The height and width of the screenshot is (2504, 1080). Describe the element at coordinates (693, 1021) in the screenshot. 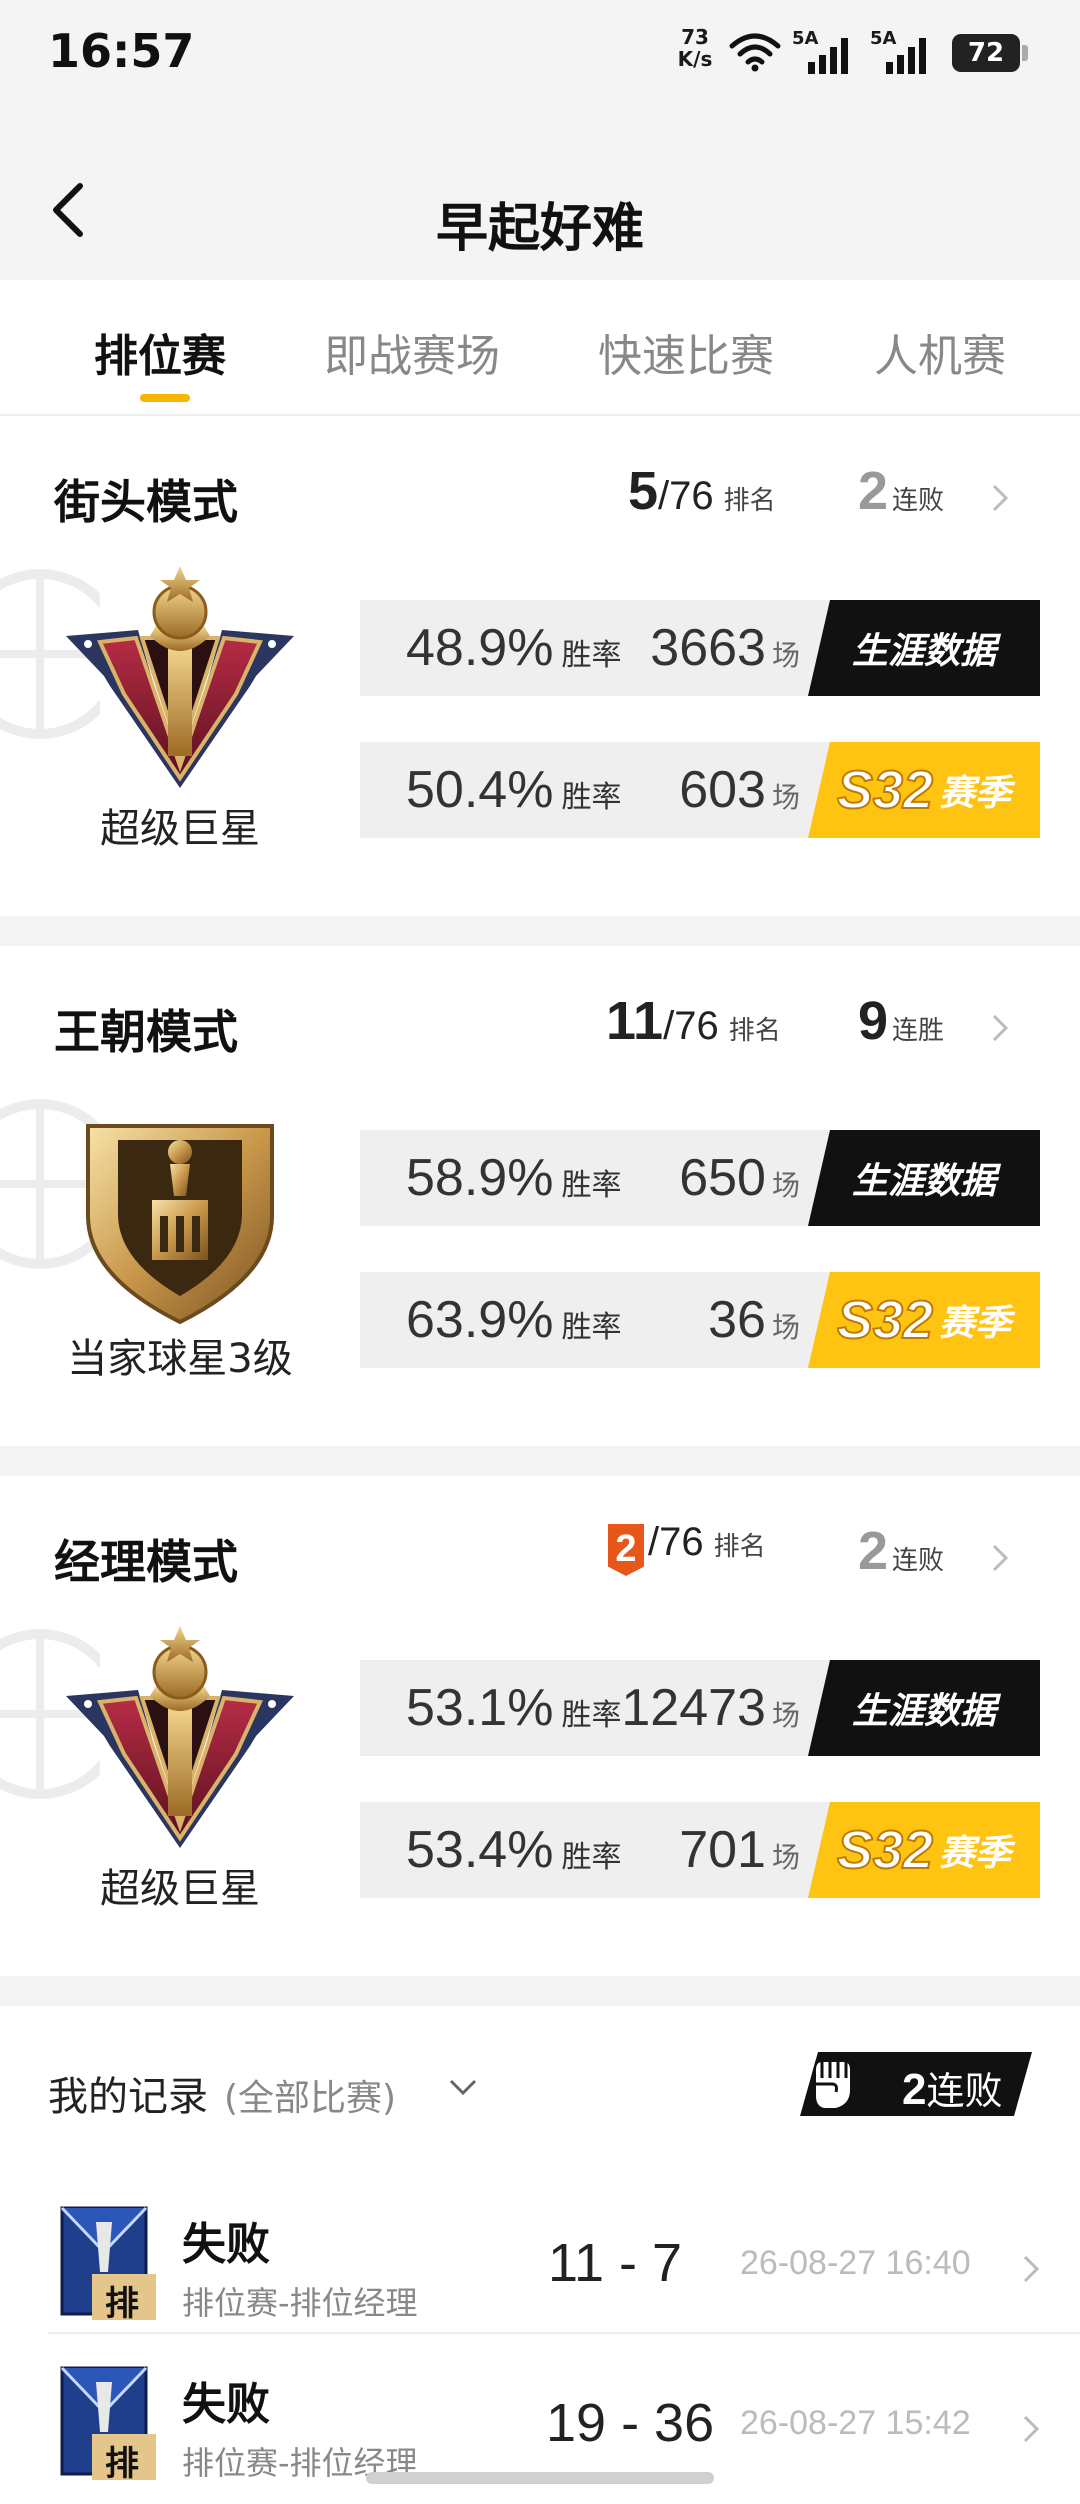

I see `mode-rank: 11/76 排名` at that location.